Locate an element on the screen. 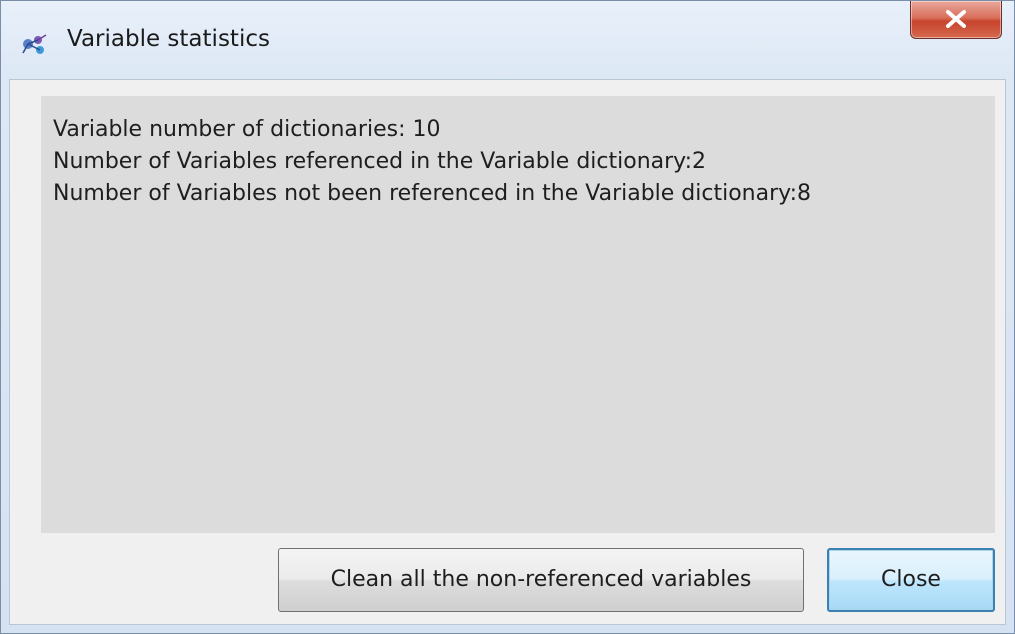 The height and width of the screenshot is (634, 1015). close-button: Close is located at coordinates (911, 580).